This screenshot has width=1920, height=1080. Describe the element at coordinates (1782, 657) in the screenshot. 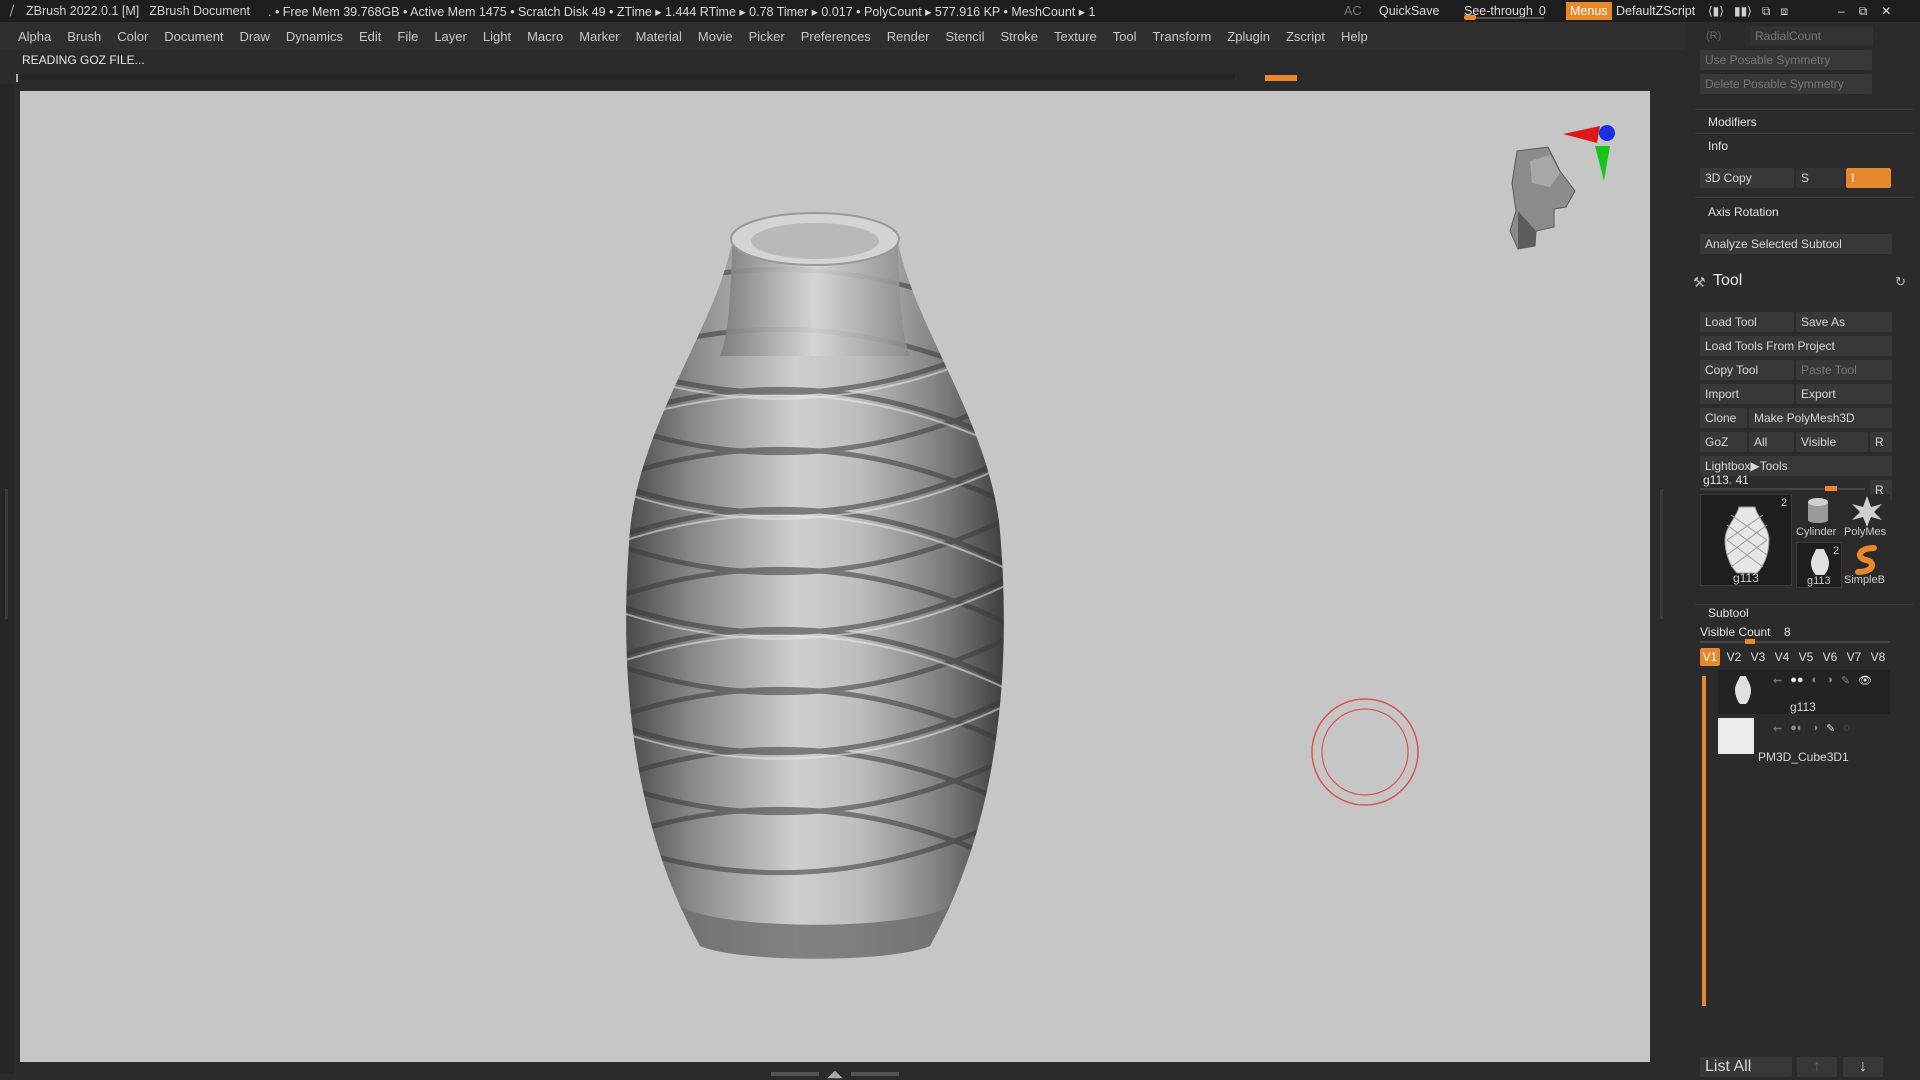

I see `visibility-tab-v4: V4` at that location.